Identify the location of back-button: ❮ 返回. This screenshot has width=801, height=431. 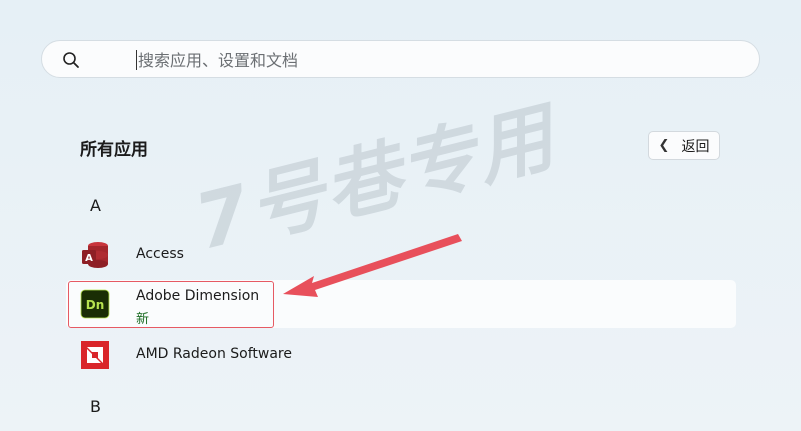
(684, 145).